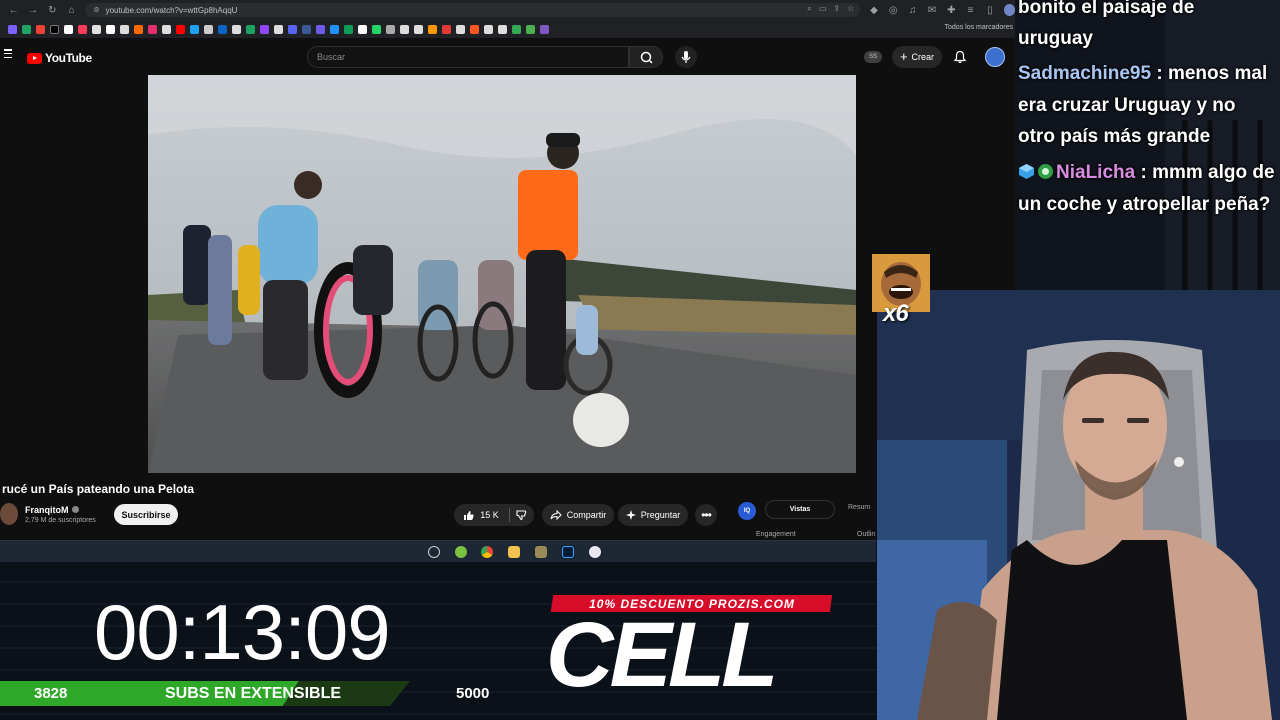 The width and height of the screenshot is (1280, 720). I want to click on search-box, so click(468, 57).